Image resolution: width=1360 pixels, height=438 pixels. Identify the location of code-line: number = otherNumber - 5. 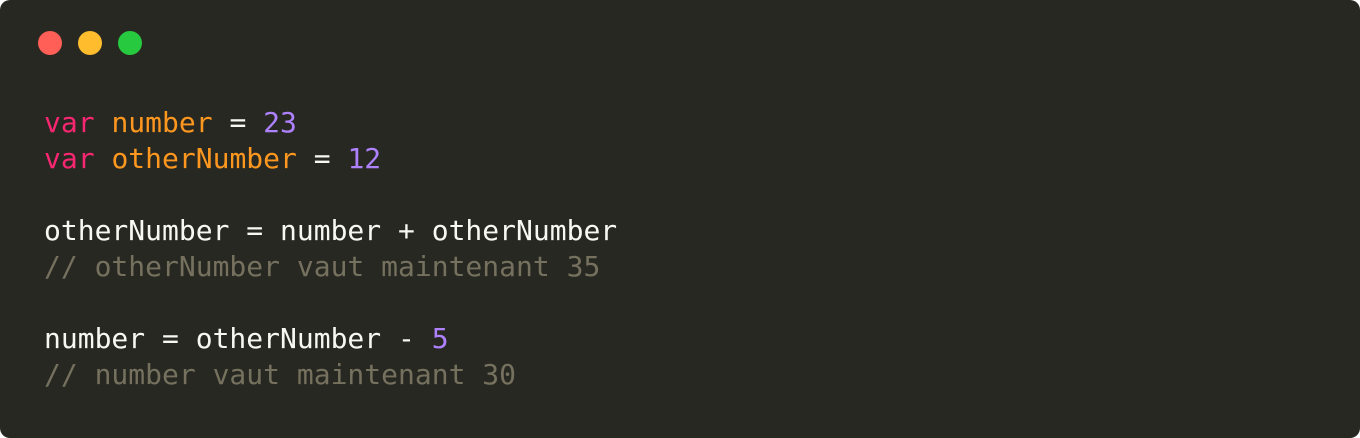
(330, 339).